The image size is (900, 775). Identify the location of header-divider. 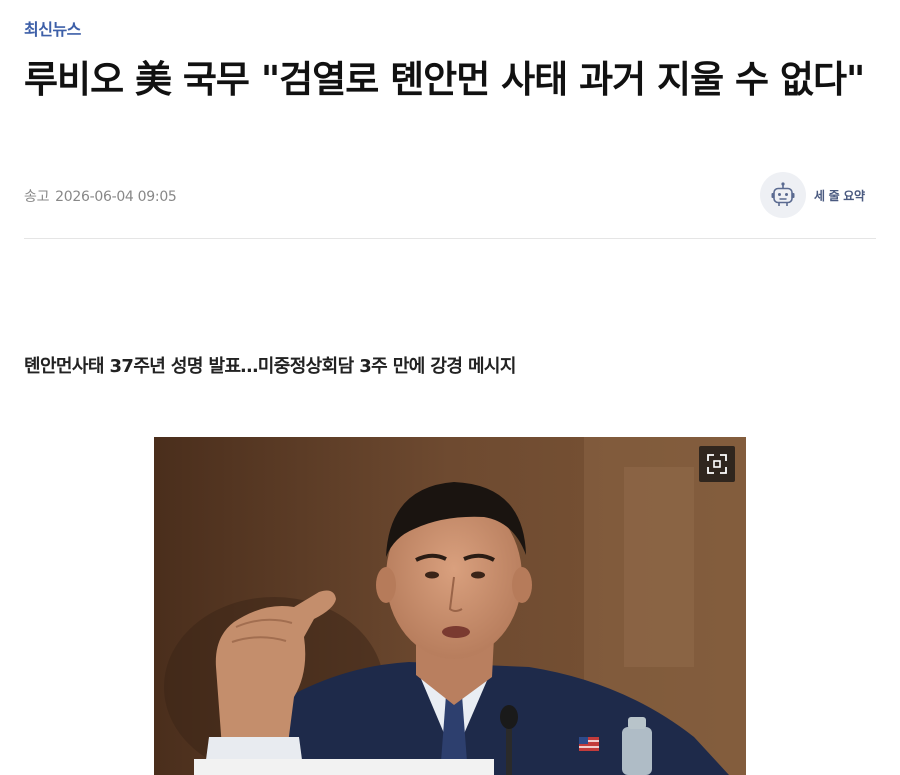
(450, 238).